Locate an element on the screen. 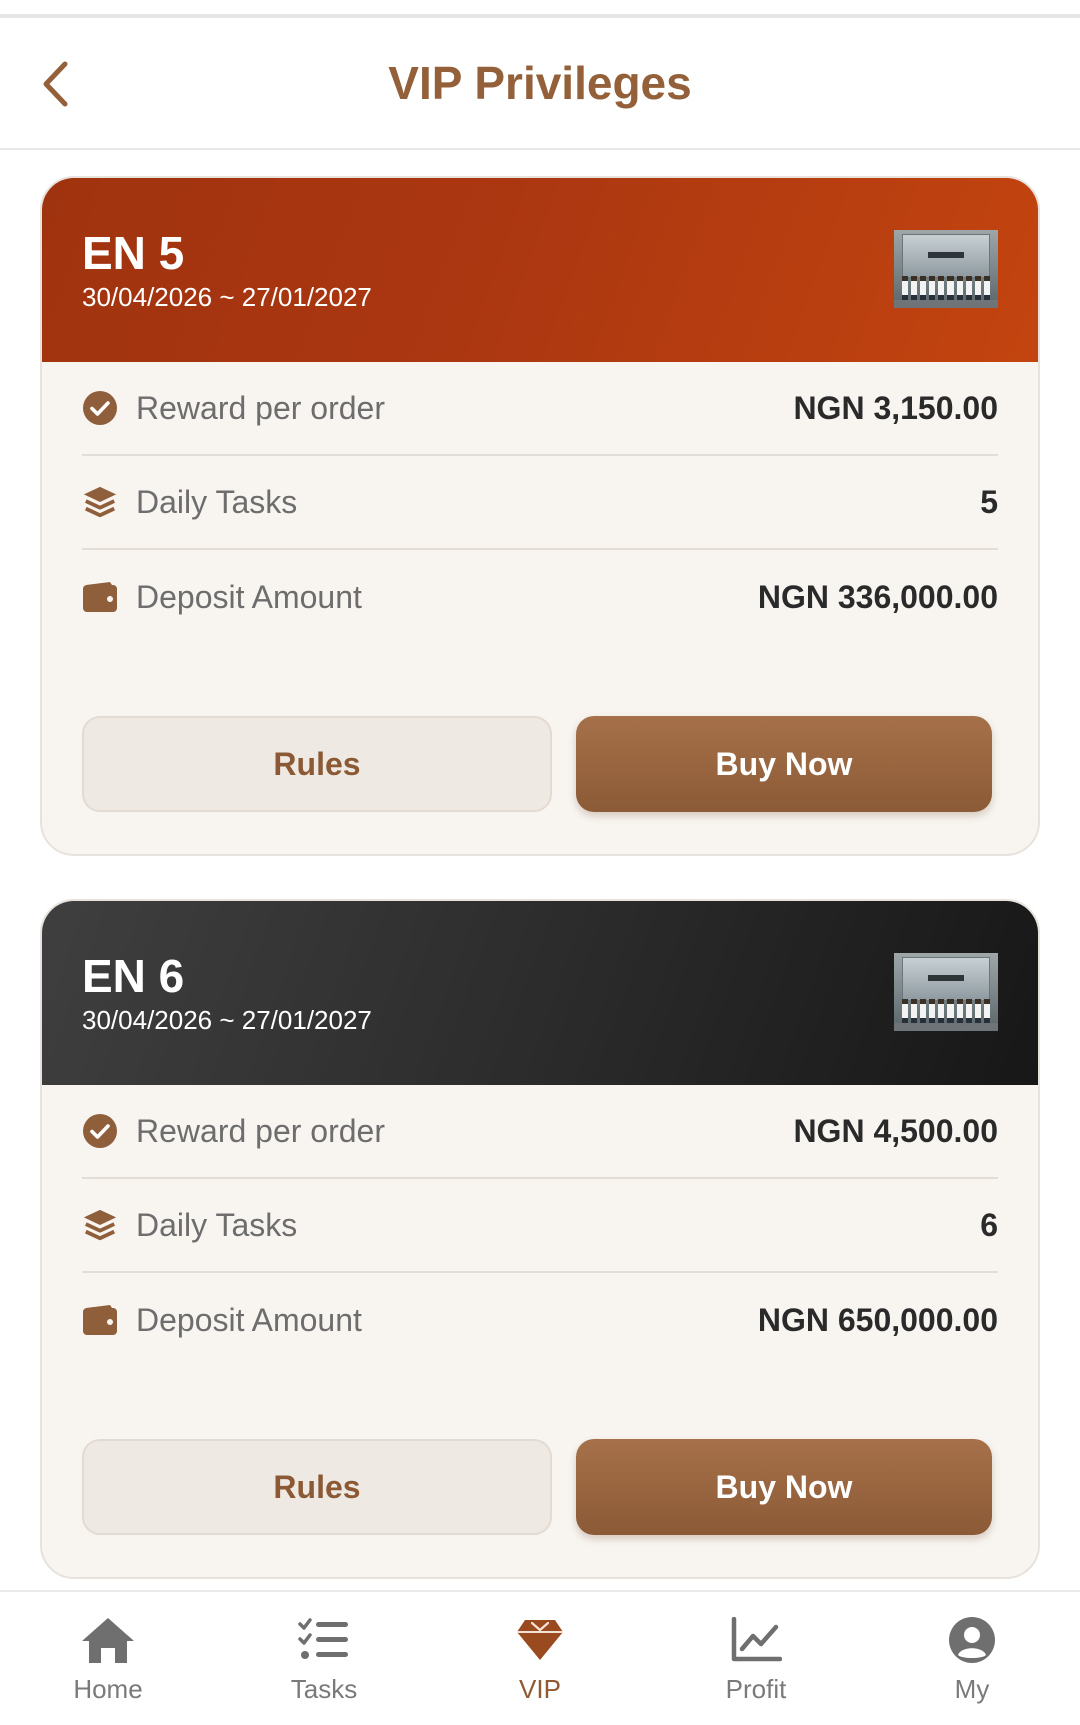  reward-row: Reward per order NGN 3,150.00 is located at coordinates (540, 409).